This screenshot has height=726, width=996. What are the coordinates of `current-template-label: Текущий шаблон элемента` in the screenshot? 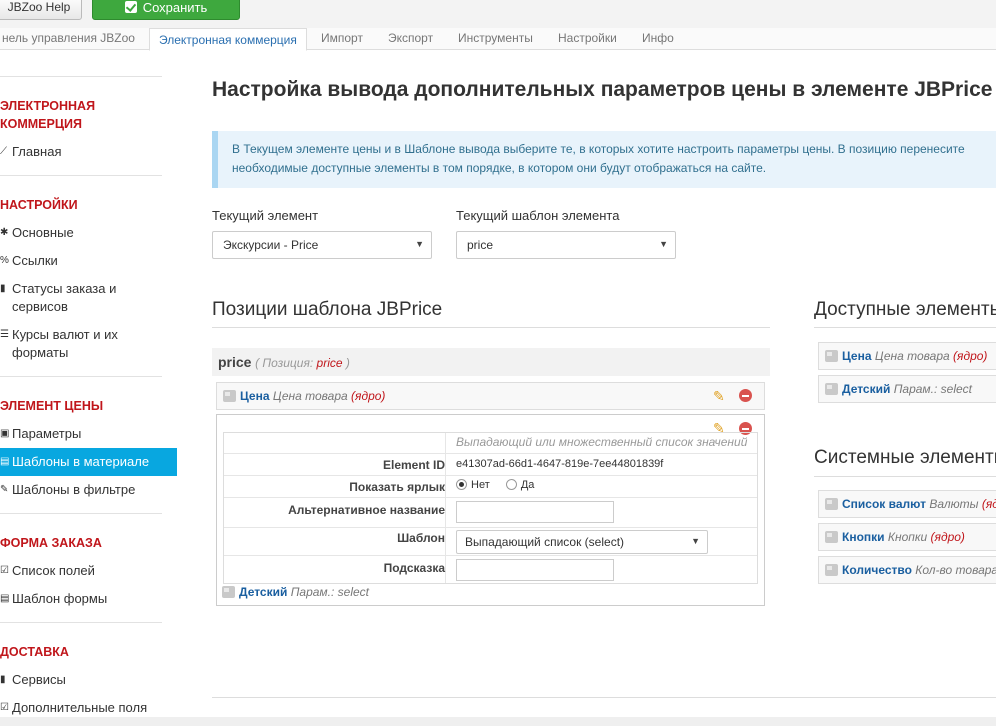 It's located at (538, 215).